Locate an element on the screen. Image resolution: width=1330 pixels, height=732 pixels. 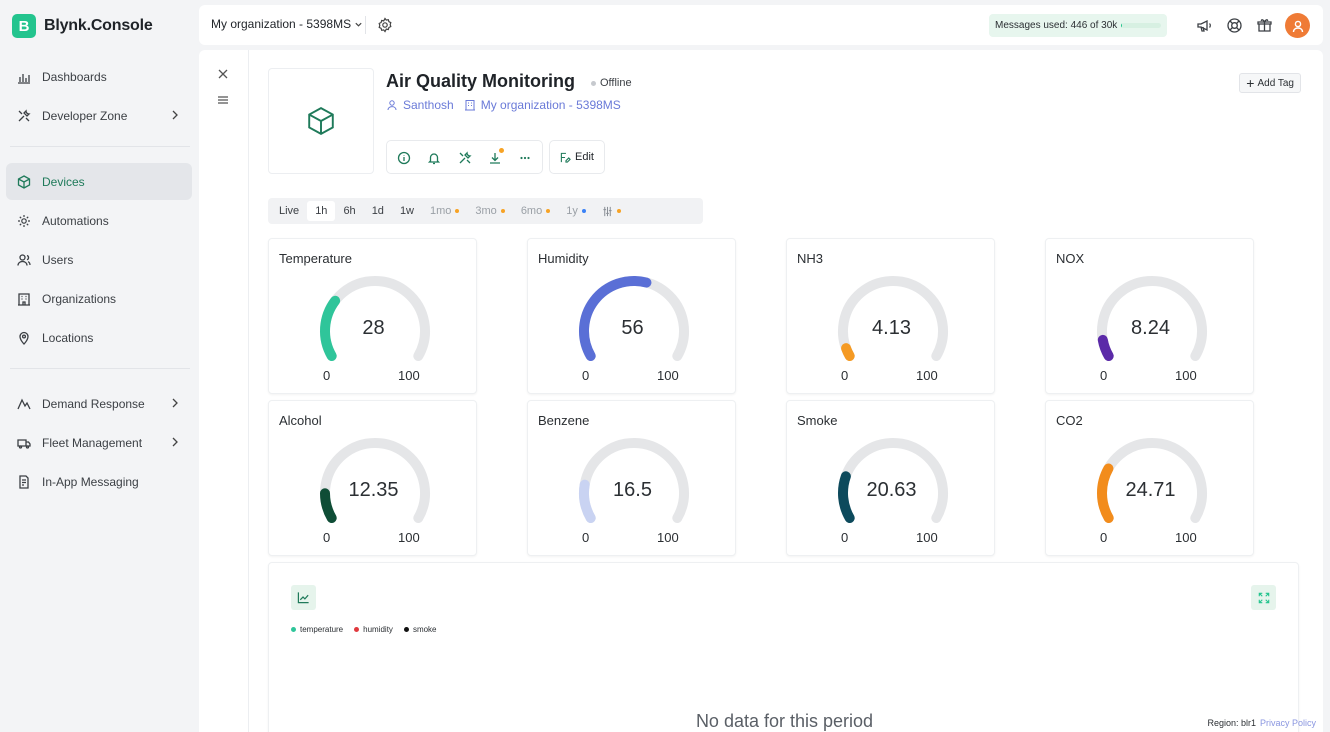
messages-usage-fill is located at coordinates (1121, 25).